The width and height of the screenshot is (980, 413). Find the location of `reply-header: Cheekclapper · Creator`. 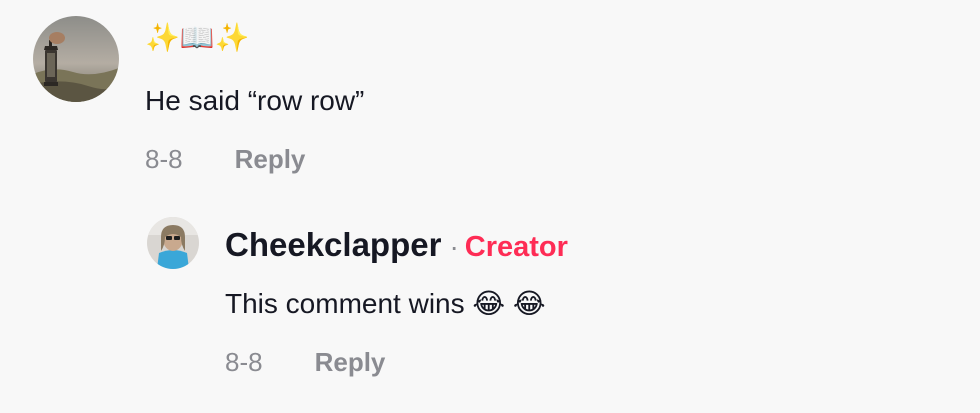

reply-header: Cheekclapper · Creator is located at coordinates (396, 248).